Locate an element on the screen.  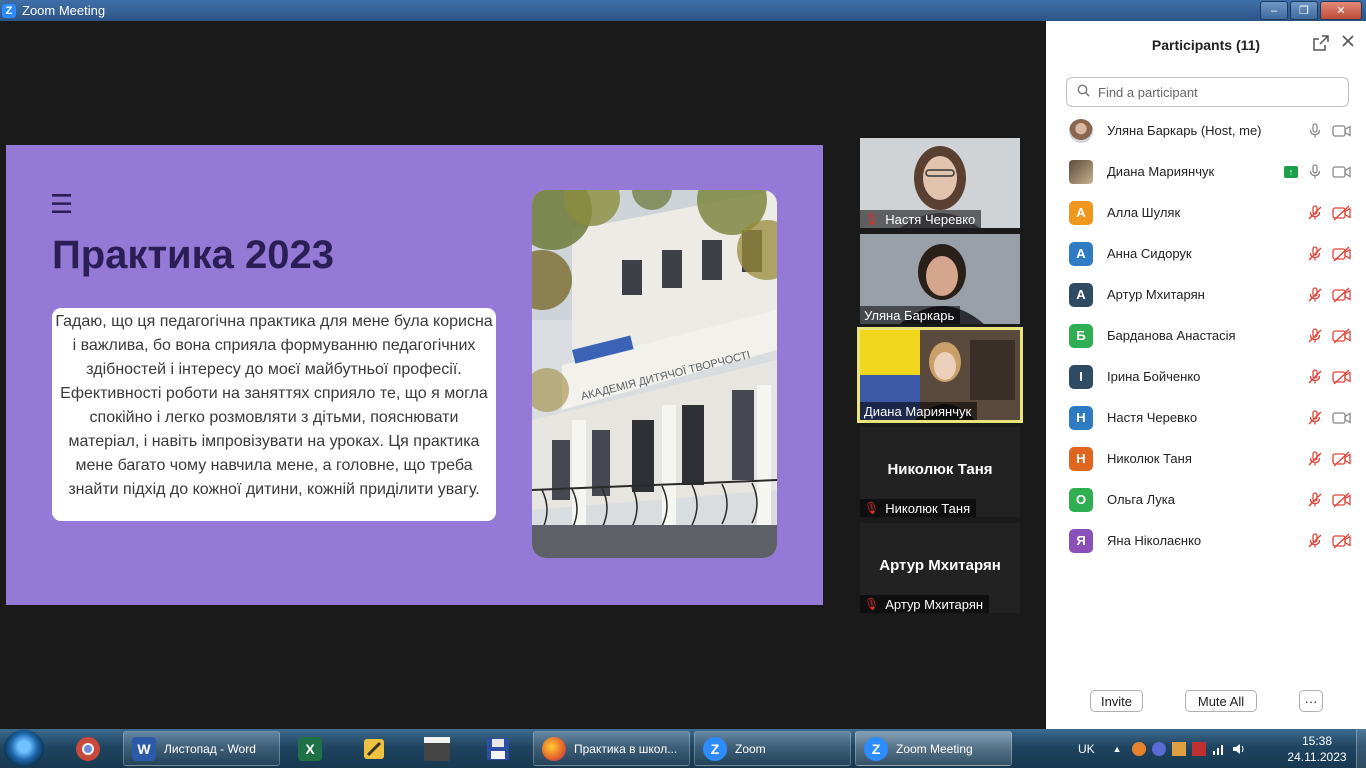
tray-expand-icon: ▲ is located at coordinates (1117, 749).